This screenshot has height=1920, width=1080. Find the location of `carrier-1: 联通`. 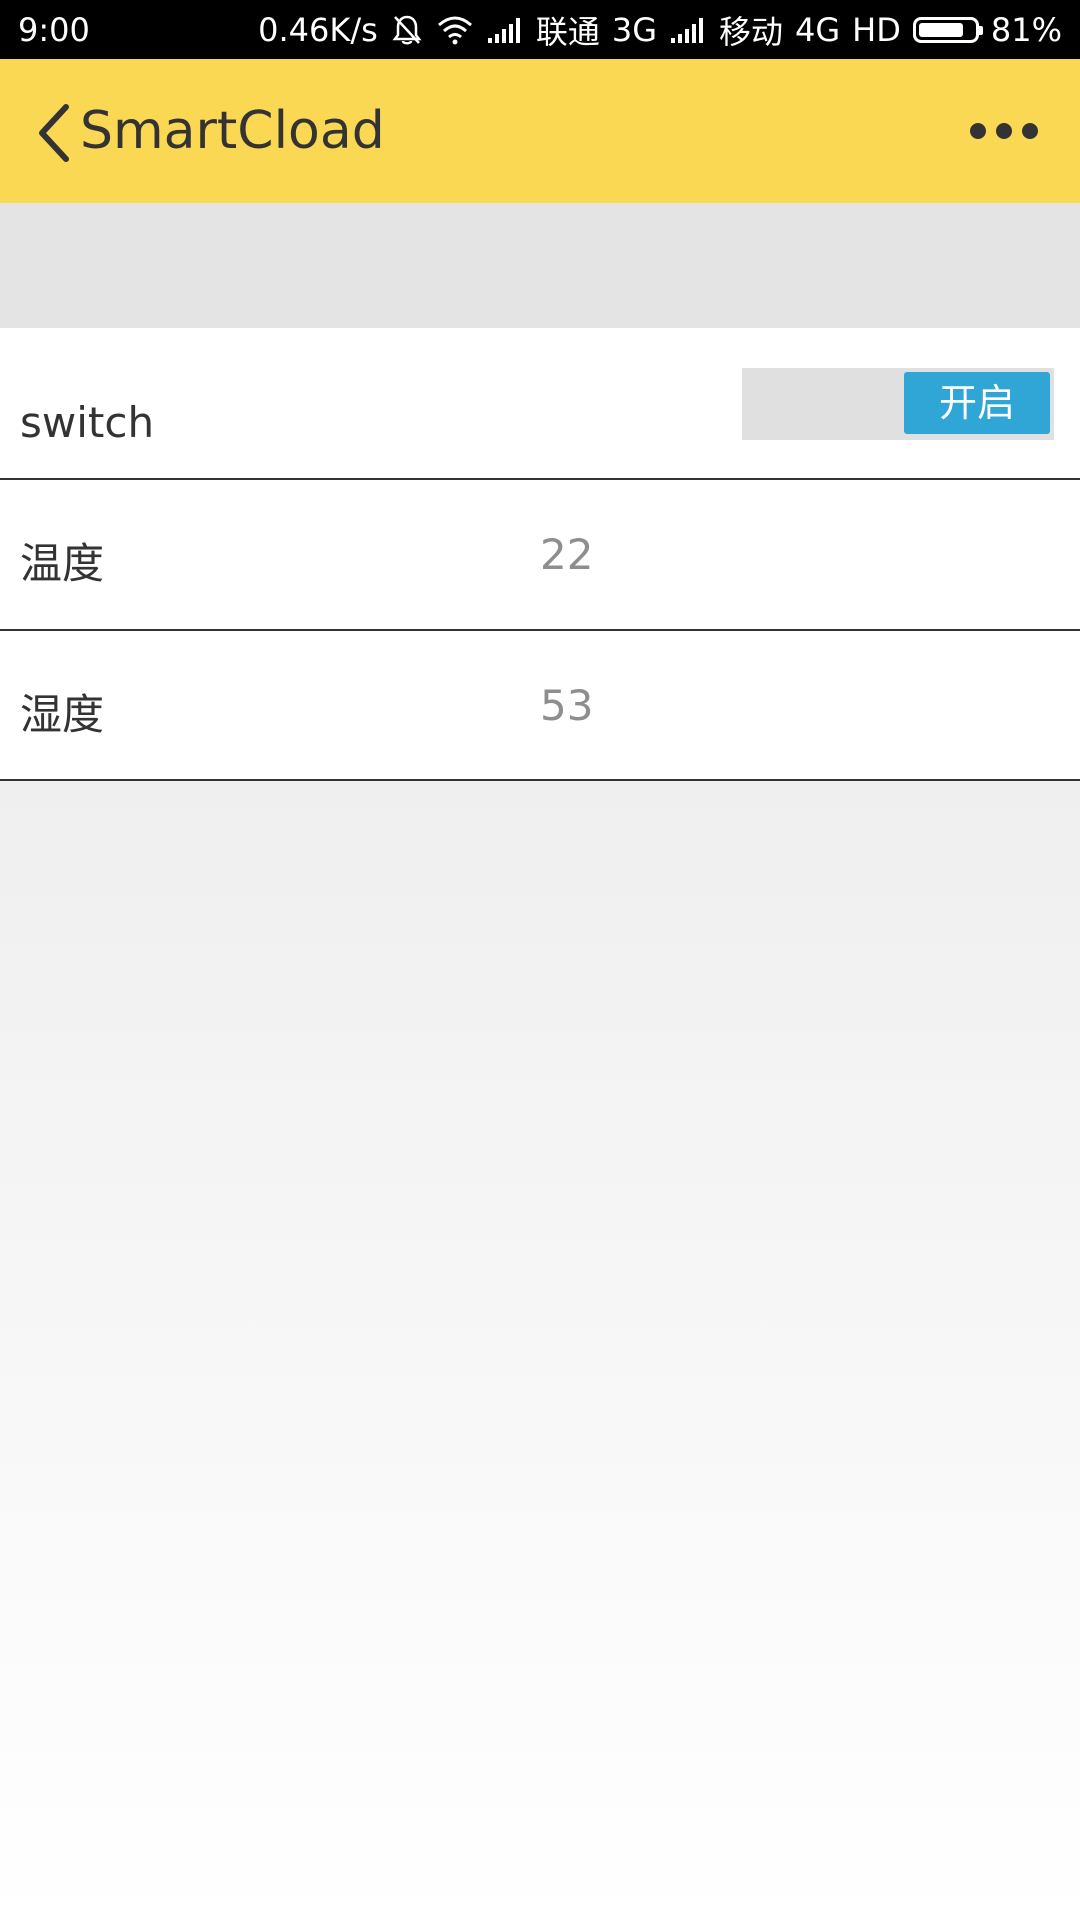

carrier-1: 联通 is located at coordinates (567, 31).